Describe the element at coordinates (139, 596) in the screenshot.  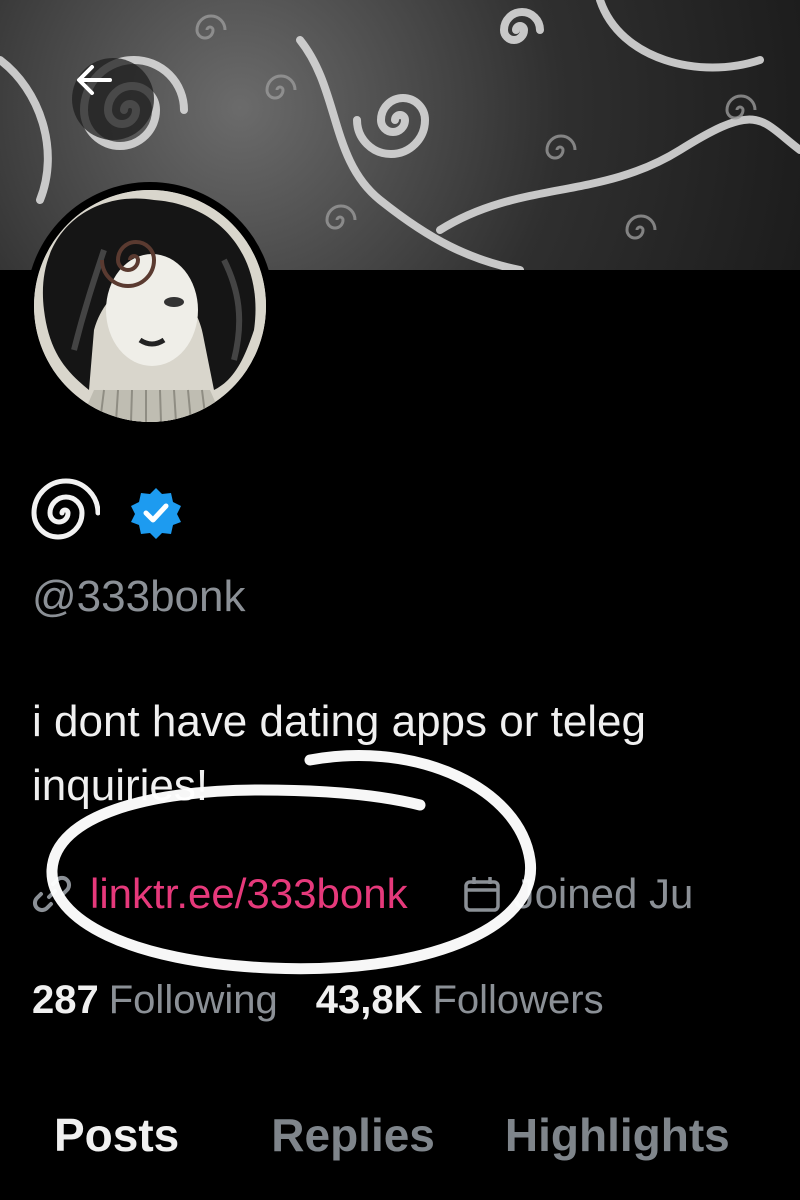
I see `profile-handle: @333bonk` at that location.